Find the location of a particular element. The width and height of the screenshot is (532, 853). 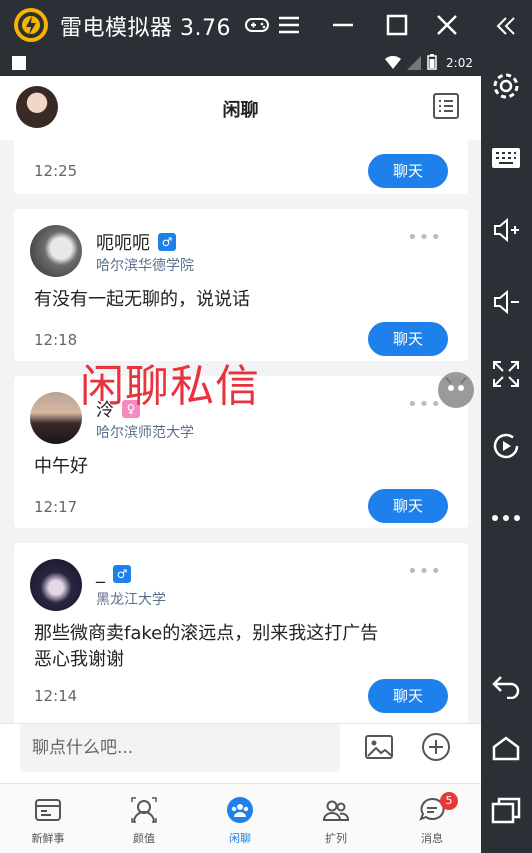

volume-down-icon is located at coordinates (506, 302).